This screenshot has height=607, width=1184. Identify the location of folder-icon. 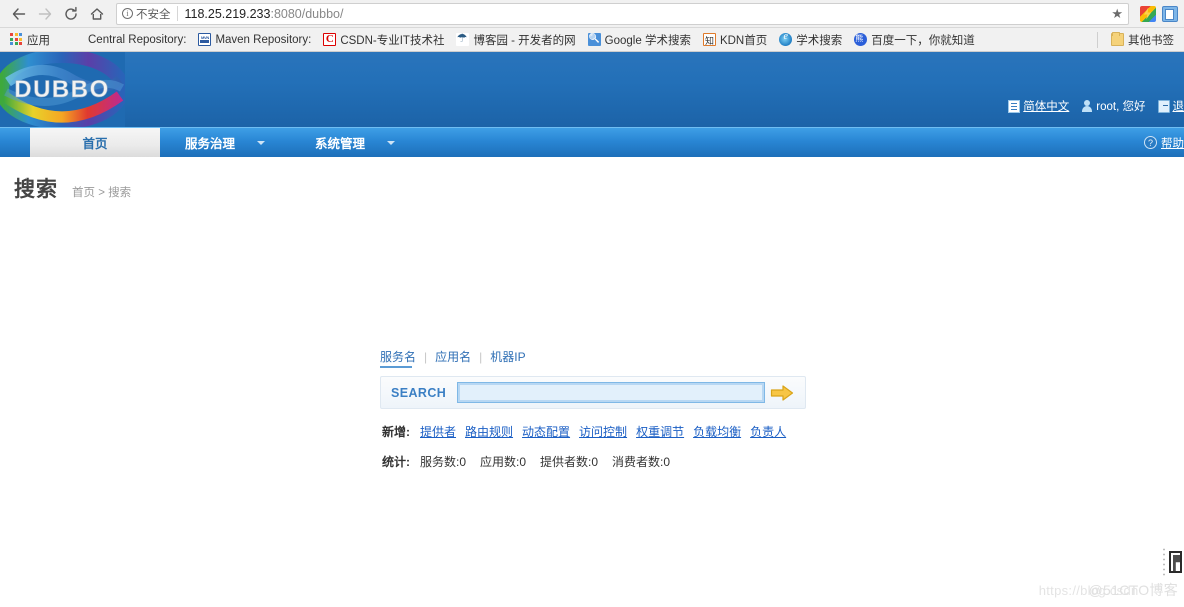
(1117, 39).